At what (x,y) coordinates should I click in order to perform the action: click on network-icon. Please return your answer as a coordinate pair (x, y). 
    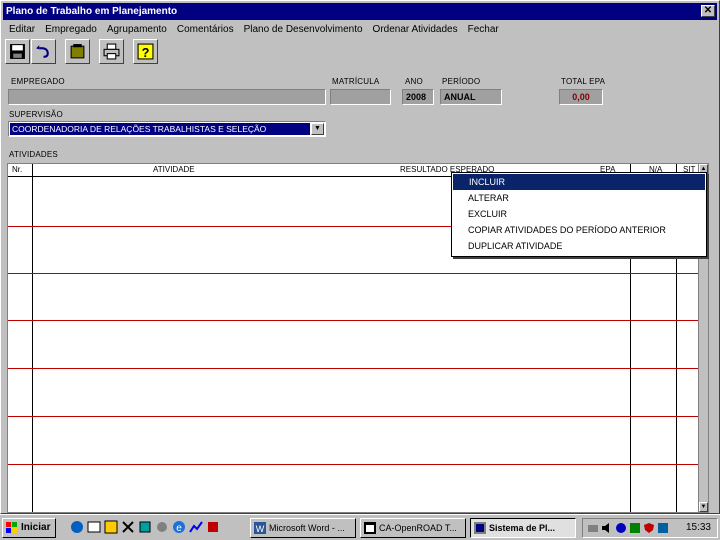
    Looking at the image, I should click on (593, 528).